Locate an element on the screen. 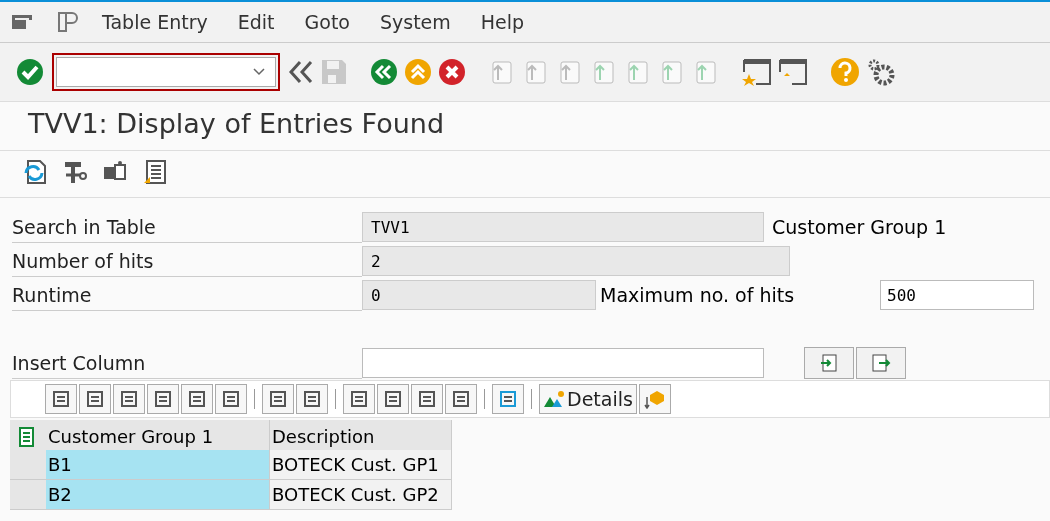 This screenshot has width=1050, height=521. check-icon is located at coordinates (30, 72).